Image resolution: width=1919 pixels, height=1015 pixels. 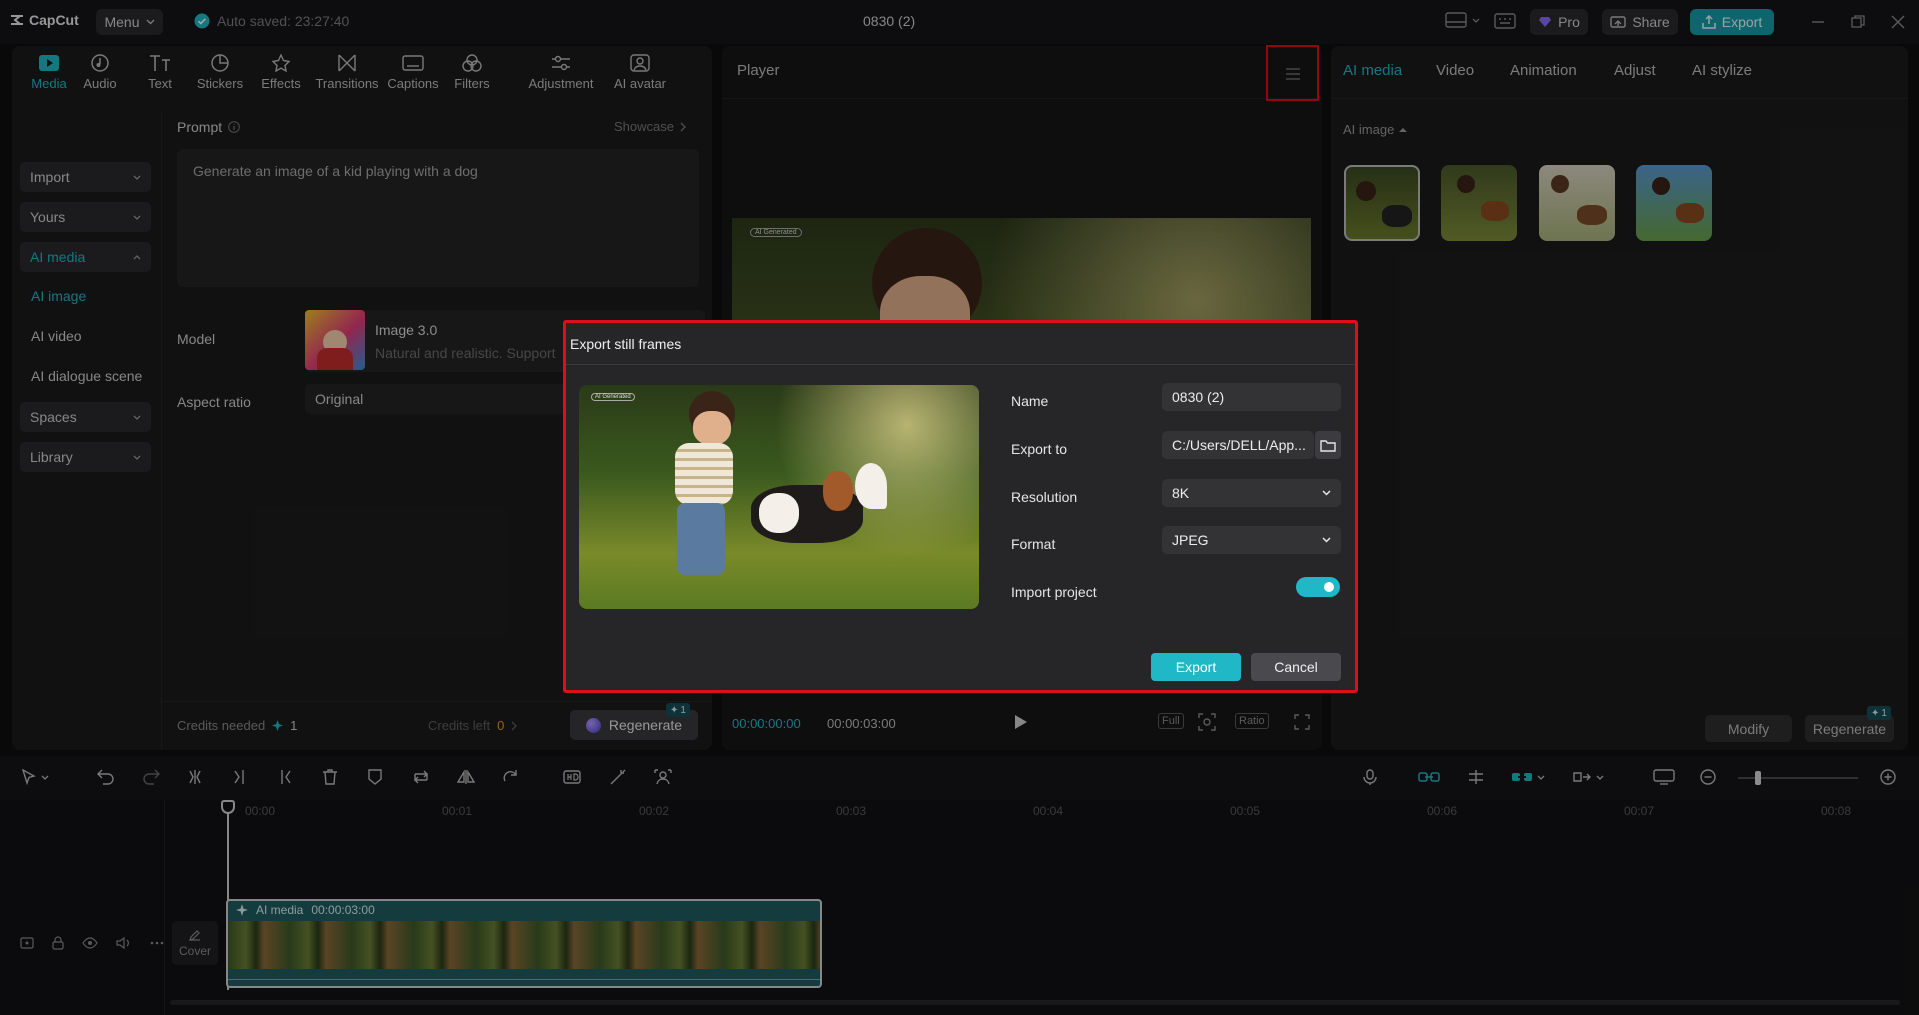 I want to click on import-project-toggle, so click(x=1318, y=587).